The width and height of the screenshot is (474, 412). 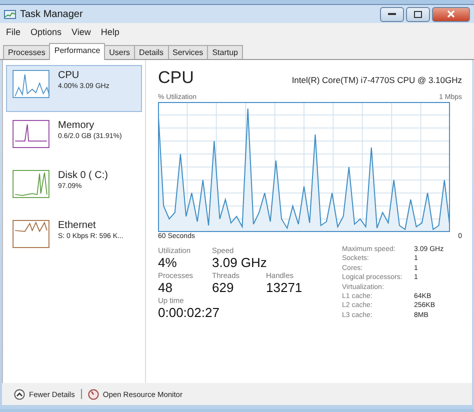 What do you see at coordinates (225, 52) in the screenshot?
I see `tab: Startup` at bounding box center [225, 52].